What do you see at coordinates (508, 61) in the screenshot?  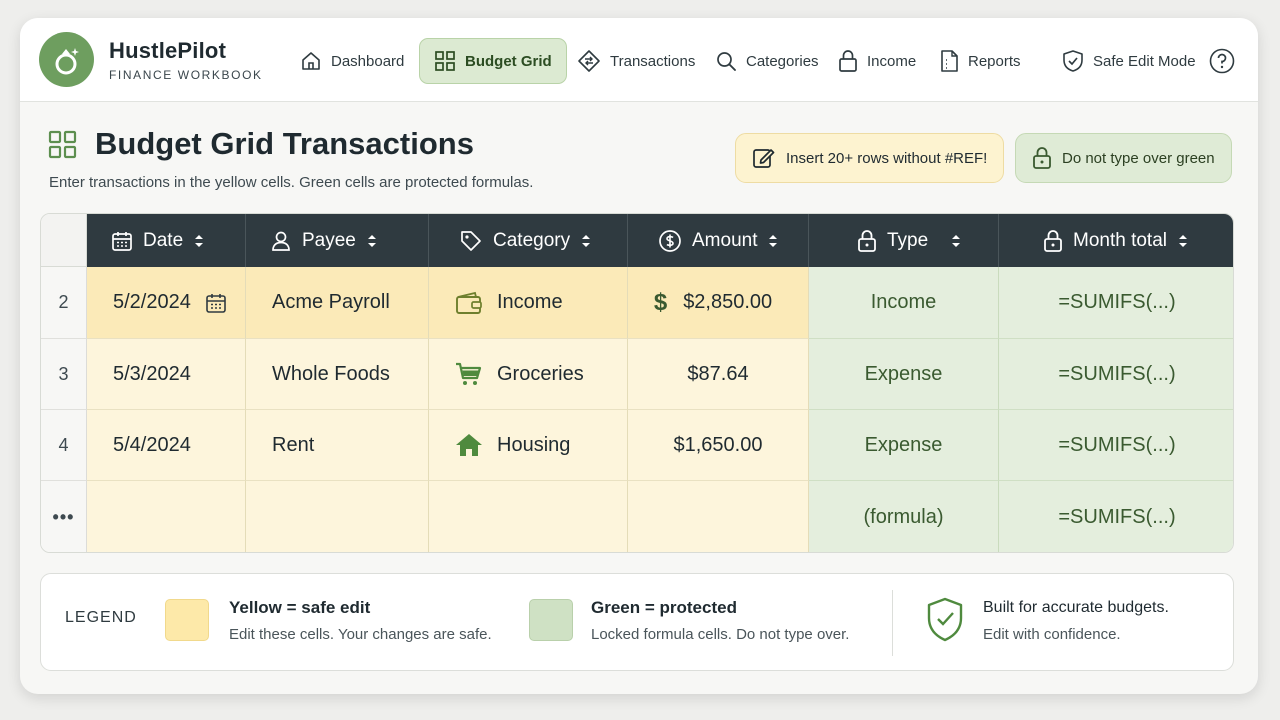 I see `nav-label: Budget Grid` at bounding box center [508, 61].